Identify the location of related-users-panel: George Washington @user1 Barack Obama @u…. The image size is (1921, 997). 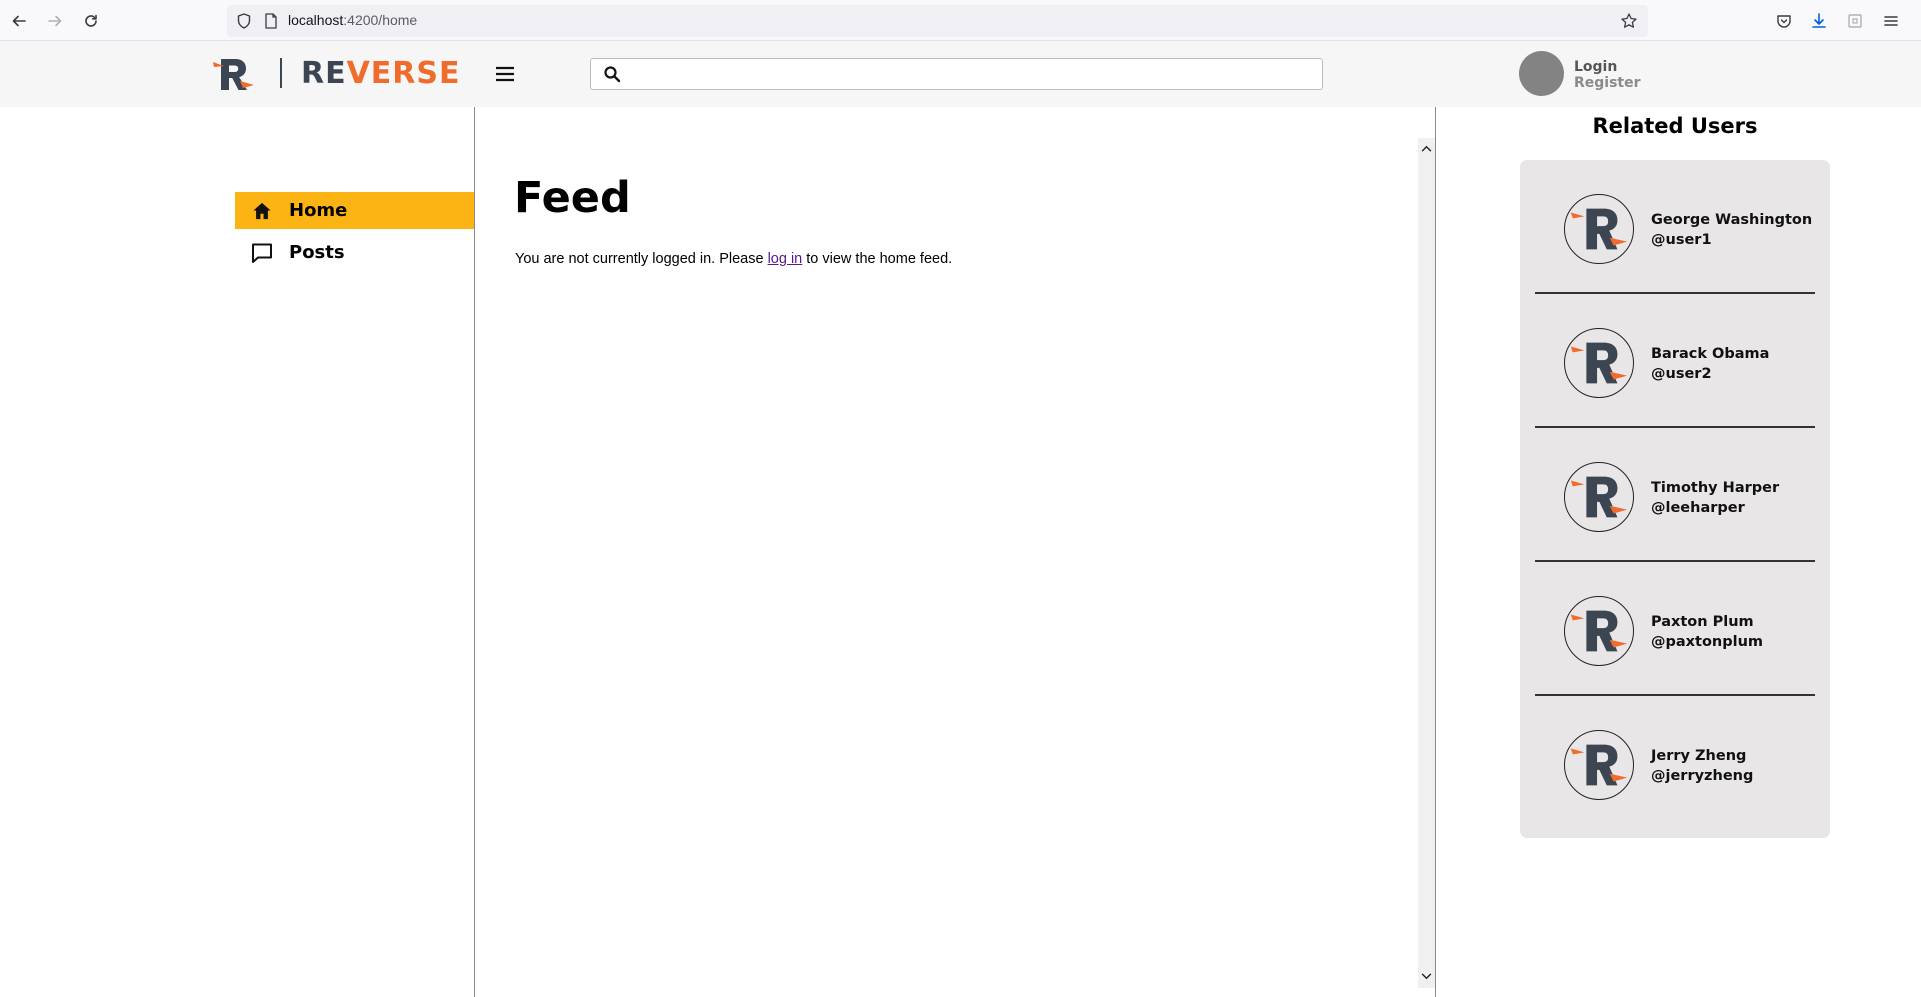
(1675, 499).